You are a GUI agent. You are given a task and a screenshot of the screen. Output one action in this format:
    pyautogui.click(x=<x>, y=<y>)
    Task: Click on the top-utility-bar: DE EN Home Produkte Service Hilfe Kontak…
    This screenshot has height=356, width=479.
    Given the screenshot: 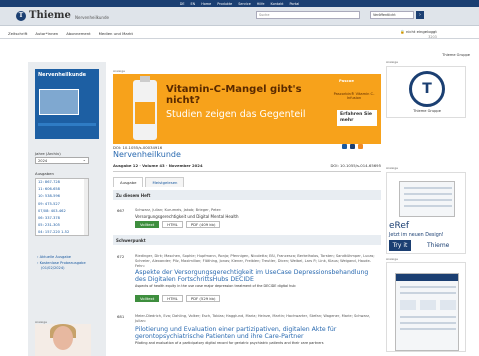 What is the action you would take?
    pyautogui.click(x=239, y=3)
    